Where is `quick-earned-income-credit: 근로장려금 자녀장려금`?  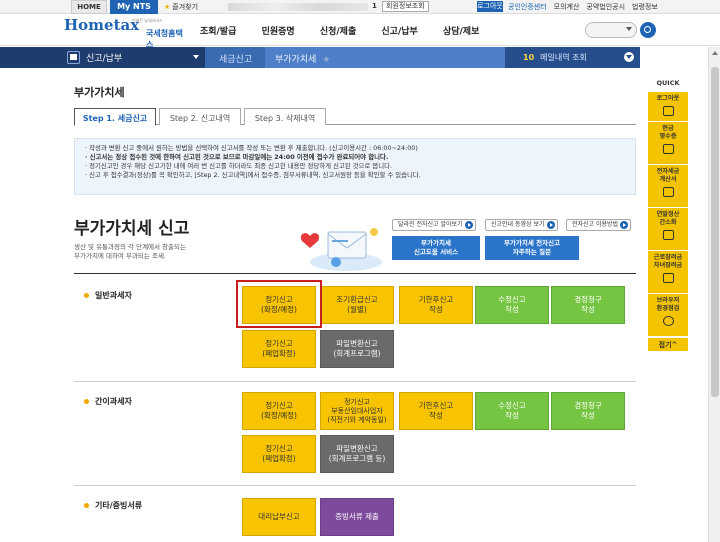 quick-earned-income-credit: 근로장려금 자녀장려금 is located at coordinates (668, 272).